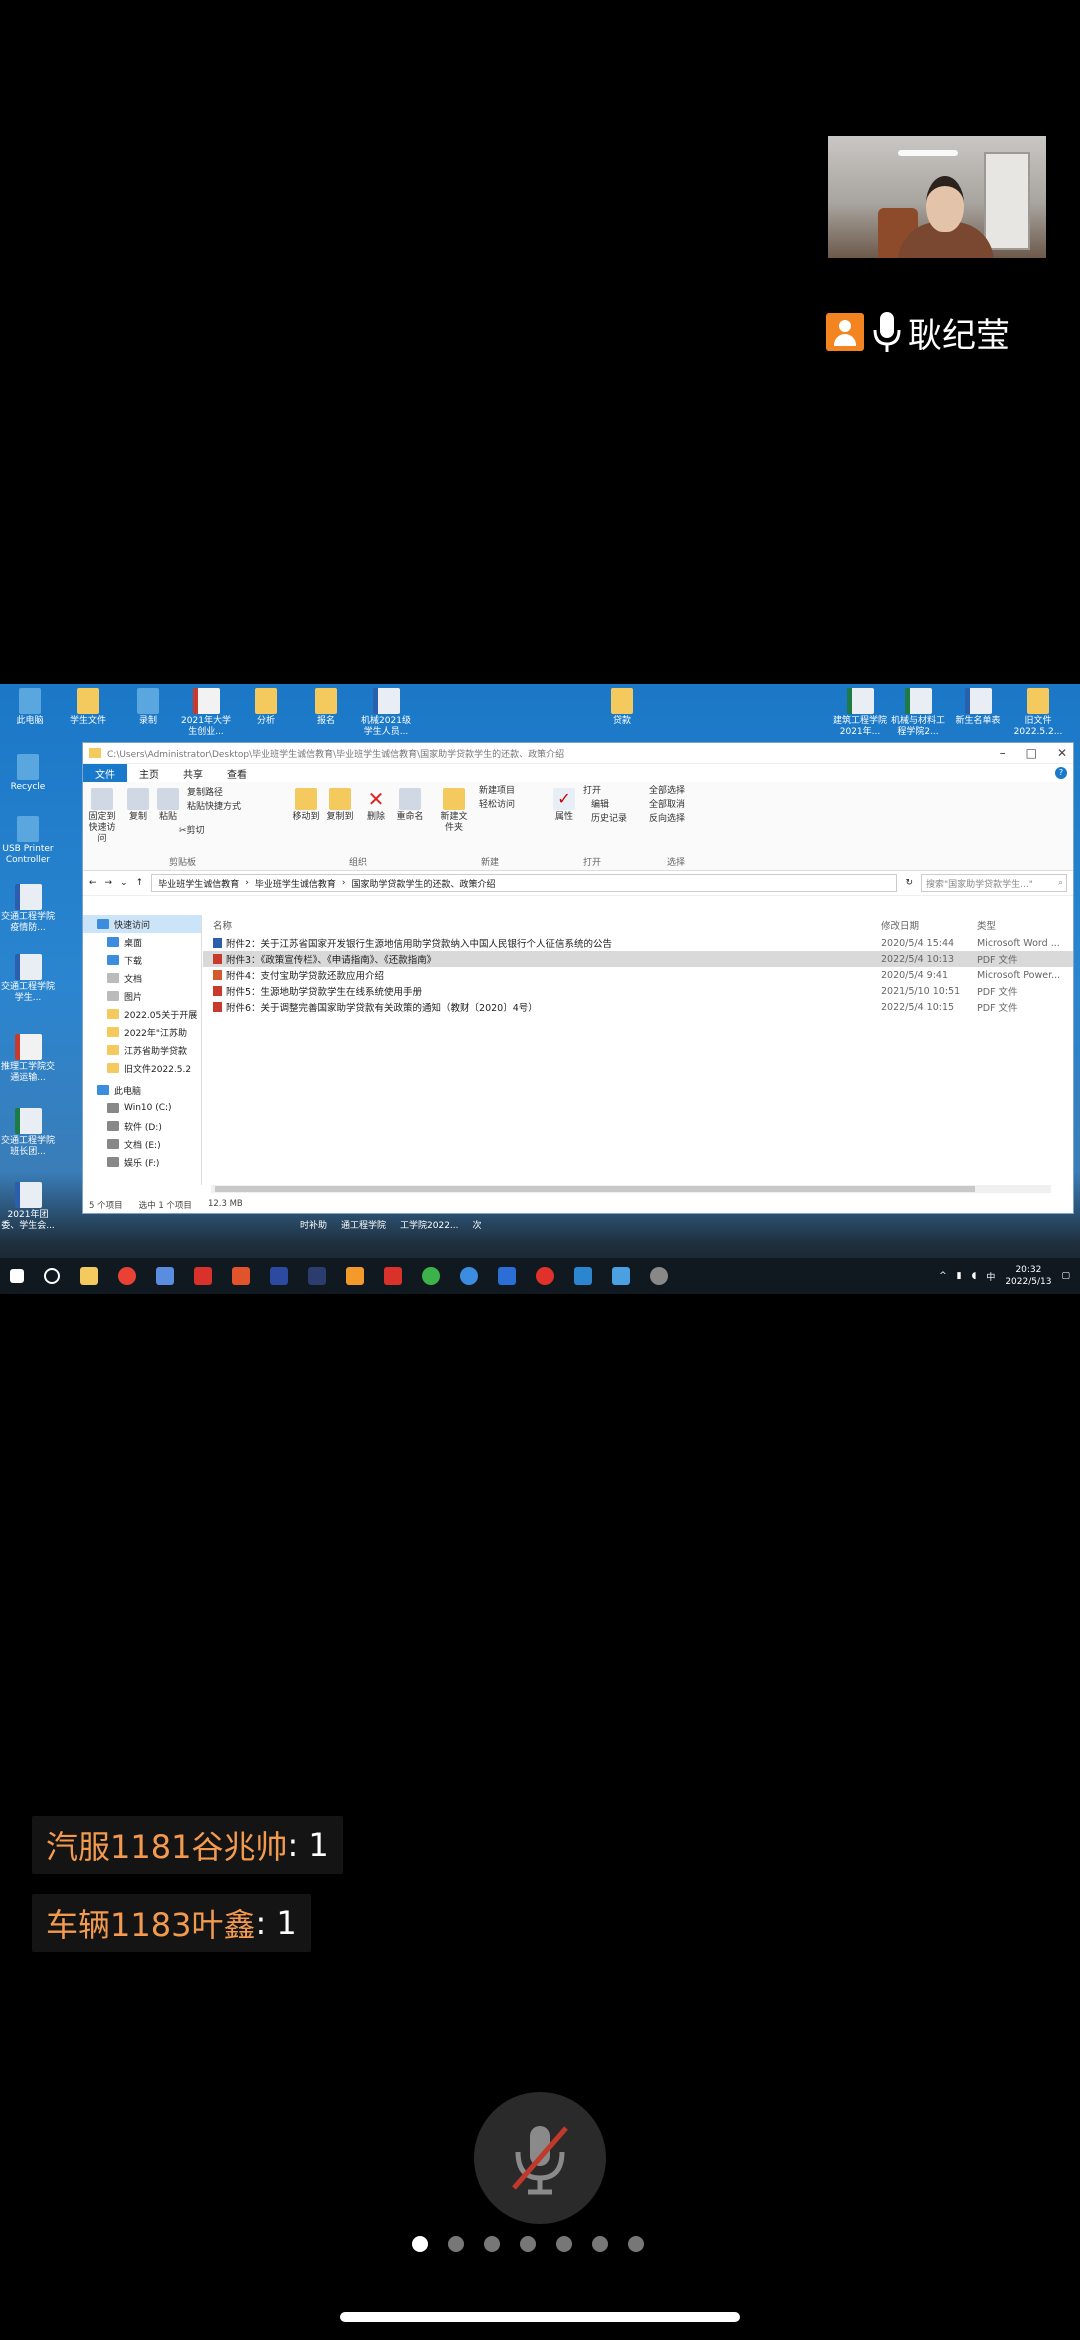  I want to click on clock: 20:32 2022/5/13, so click(1028, 1276).